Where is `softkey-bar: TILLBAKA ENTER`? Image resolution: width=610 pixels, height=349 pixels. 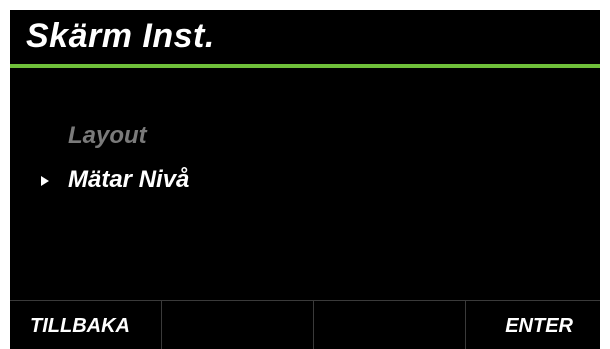 softkey-bar: TILLBAKA ENTER is located at coordinates (305, 324).